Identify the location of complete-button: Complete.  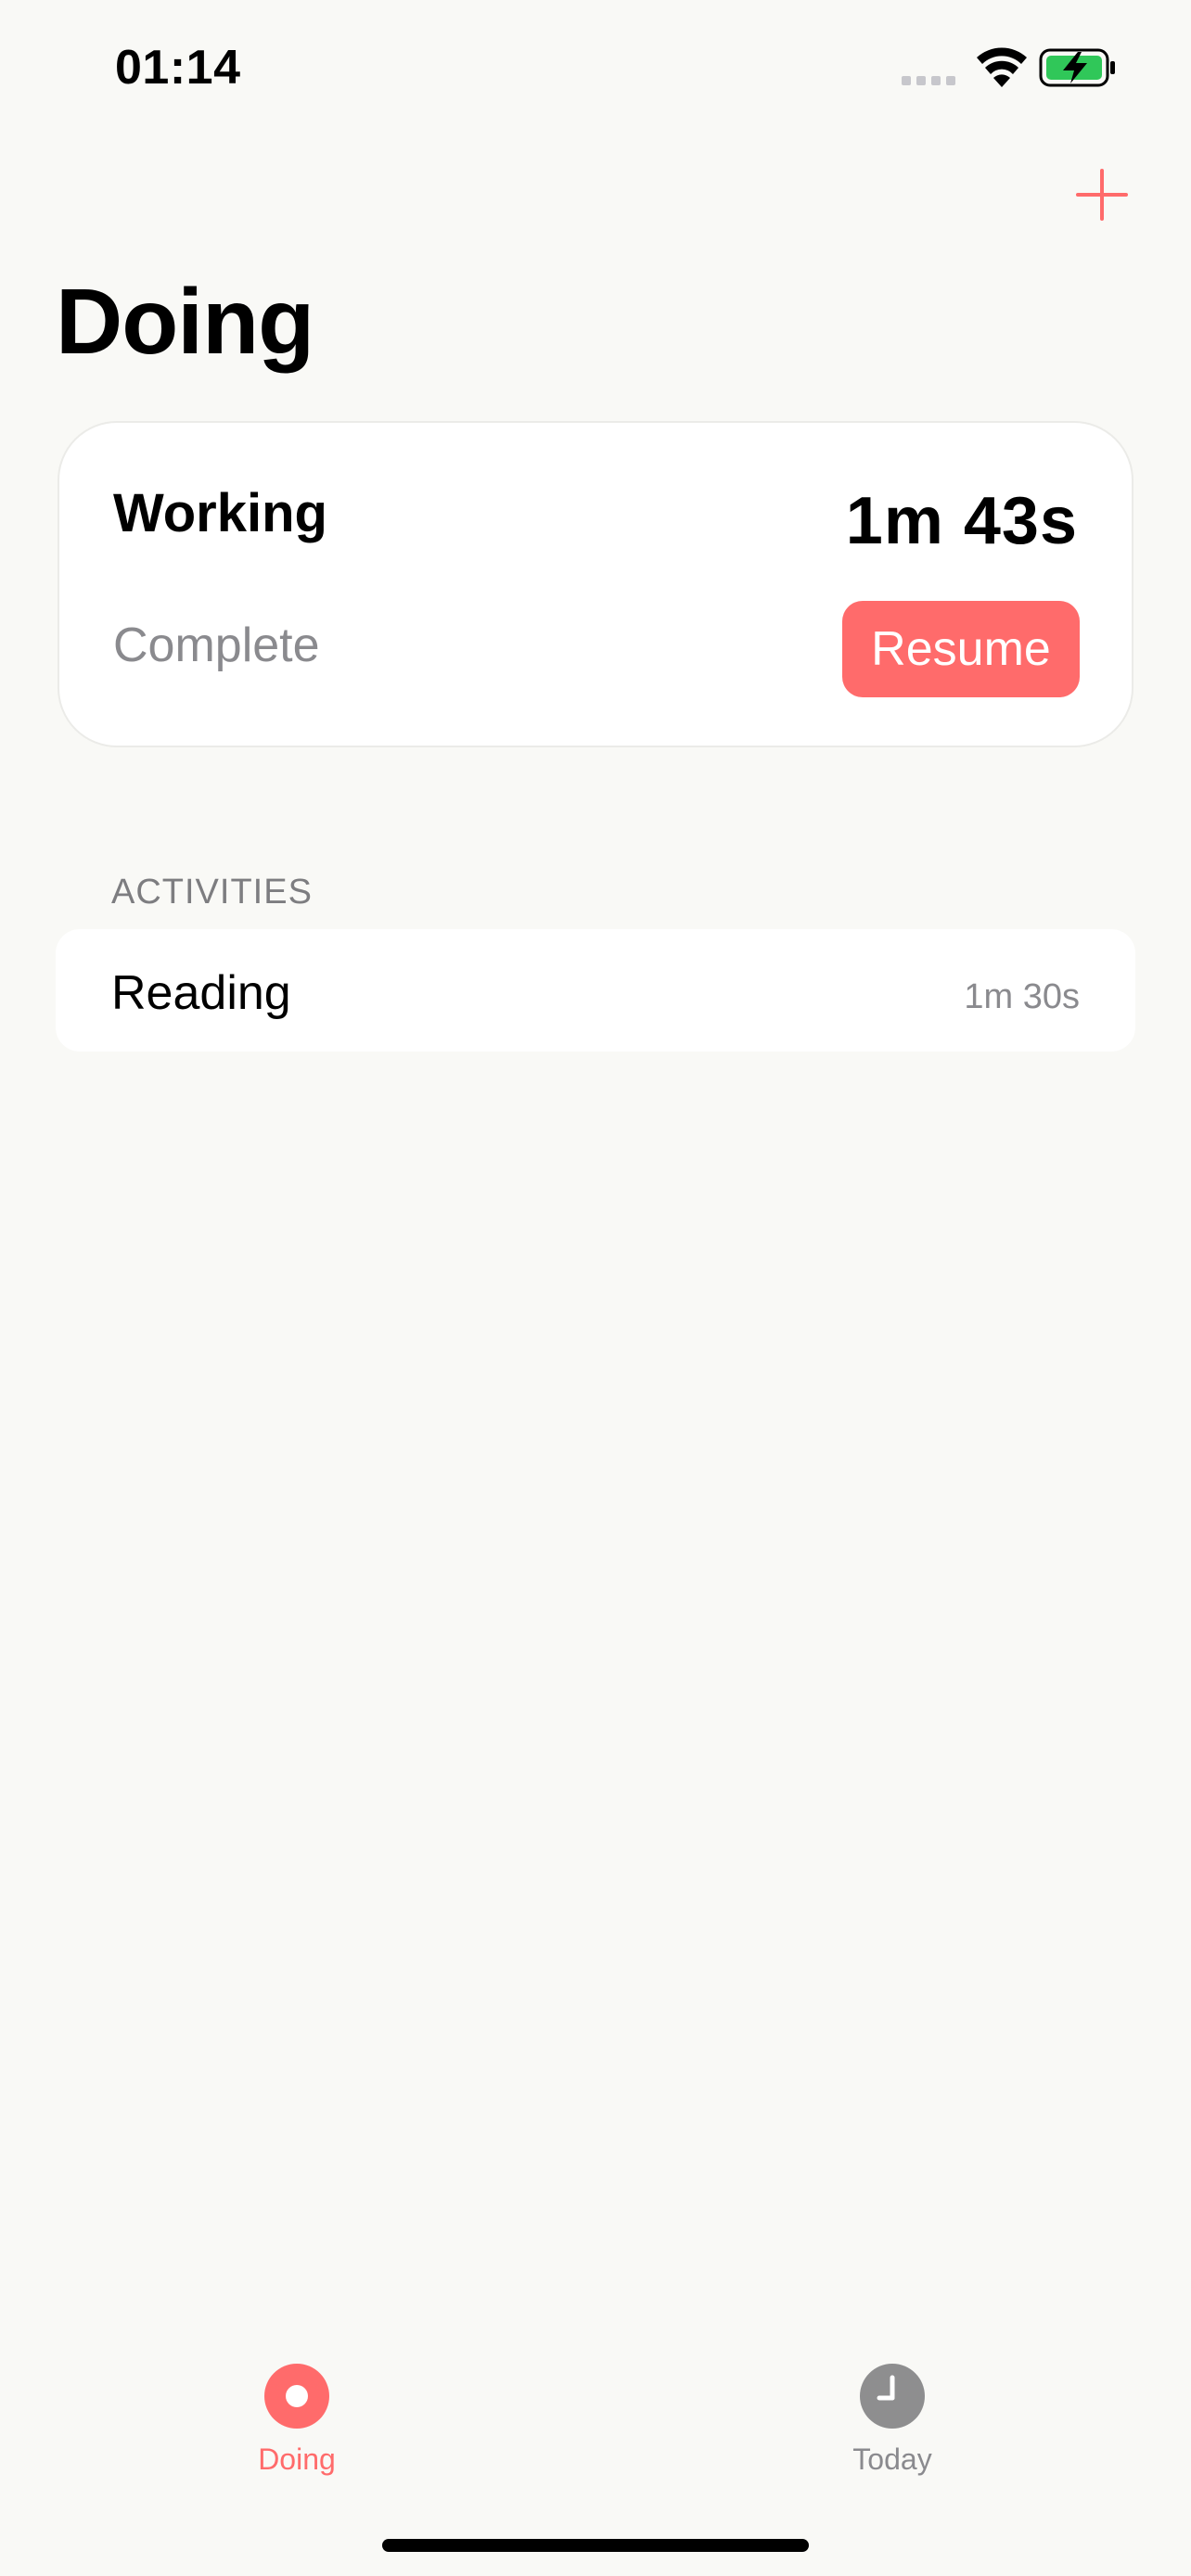
(216, 645).